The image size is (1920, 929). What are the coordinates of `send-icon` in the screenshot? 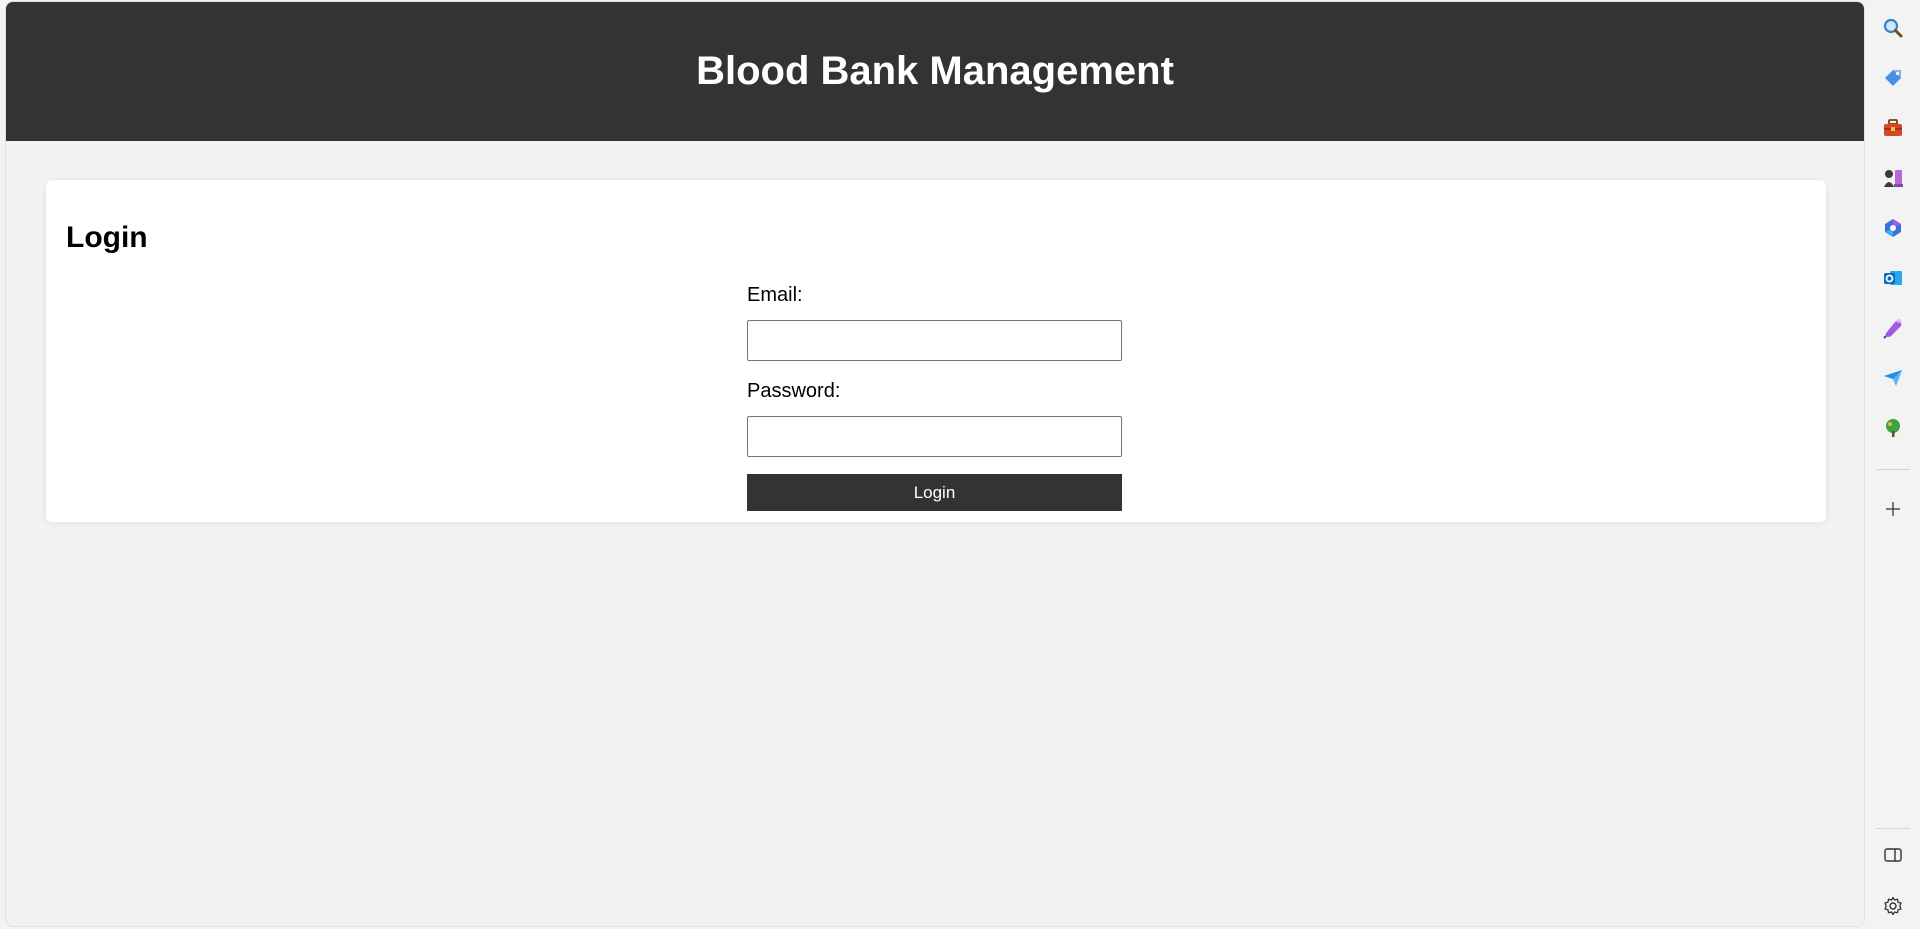 It's located at (1893, 378).